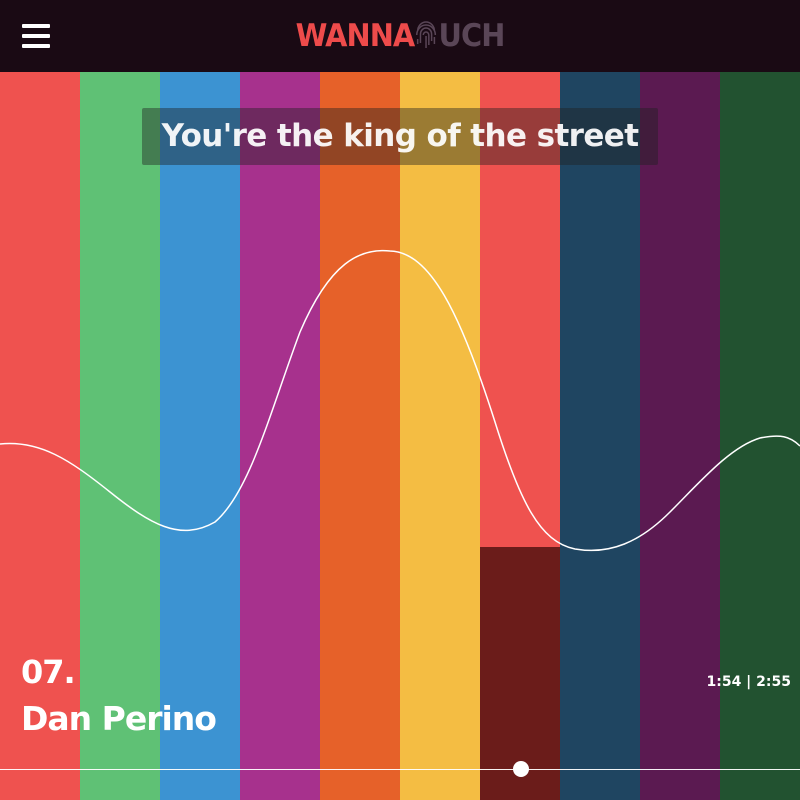  I want to click on seek-handle, so click(521, 769).